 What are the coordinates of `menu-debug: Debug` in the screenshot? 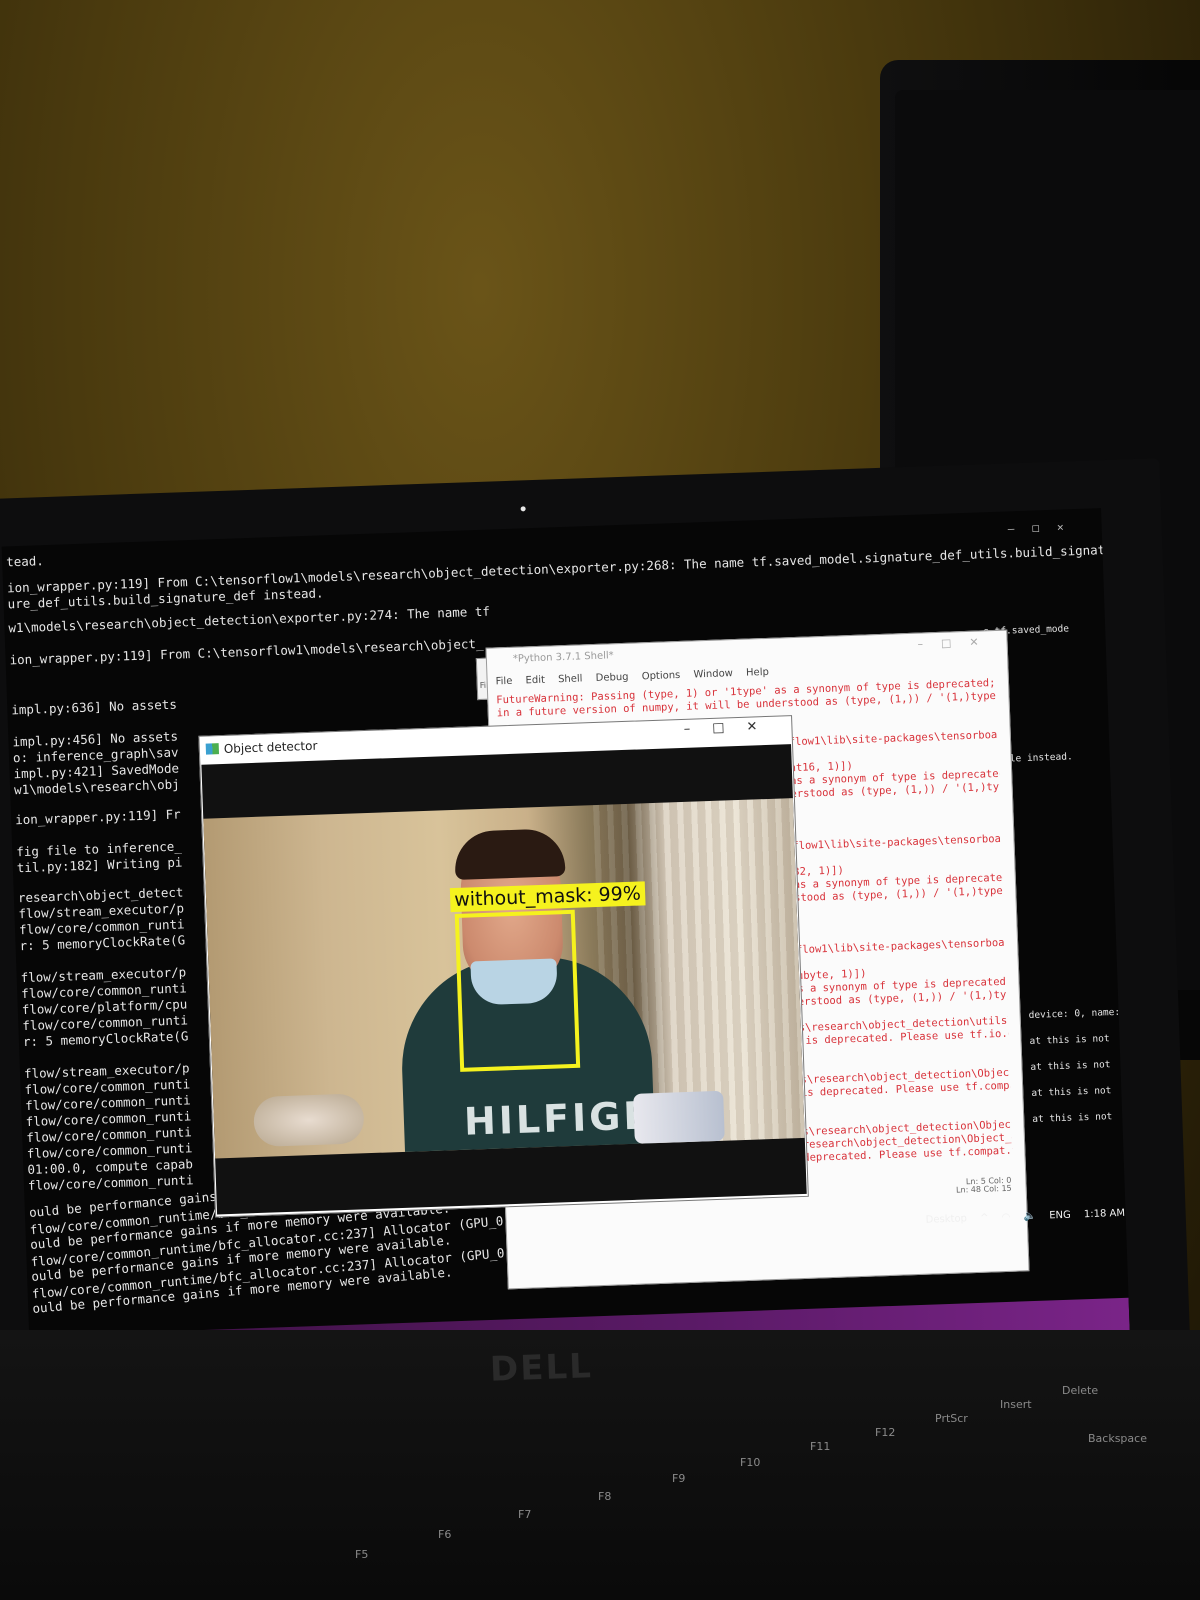 It's located at (612, 678).